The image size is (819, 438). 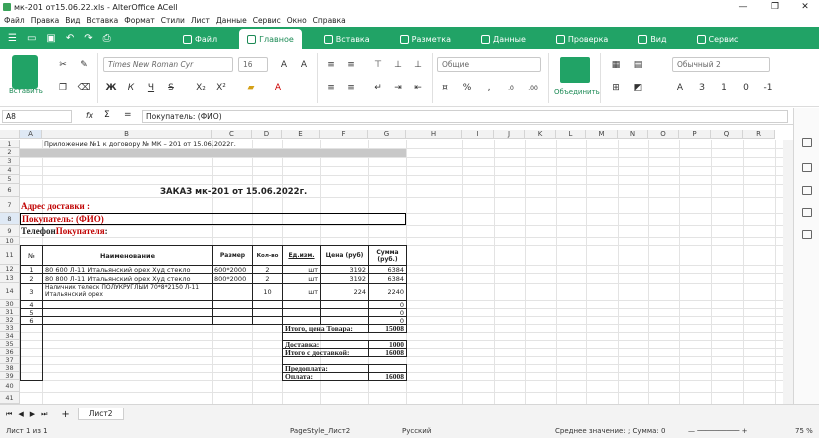 What do you see at coordinates (759, 134) in the screenshot?
I see `column-header: R` at bounding box center [759, 134].